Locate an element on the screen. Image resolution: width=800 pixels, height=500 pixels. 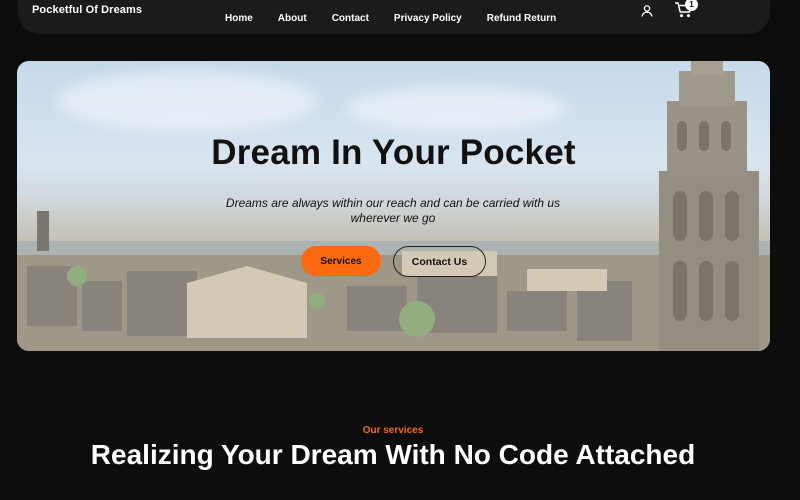
hero-title: Dream In Your Pocket is located at coordinates (393, 152).